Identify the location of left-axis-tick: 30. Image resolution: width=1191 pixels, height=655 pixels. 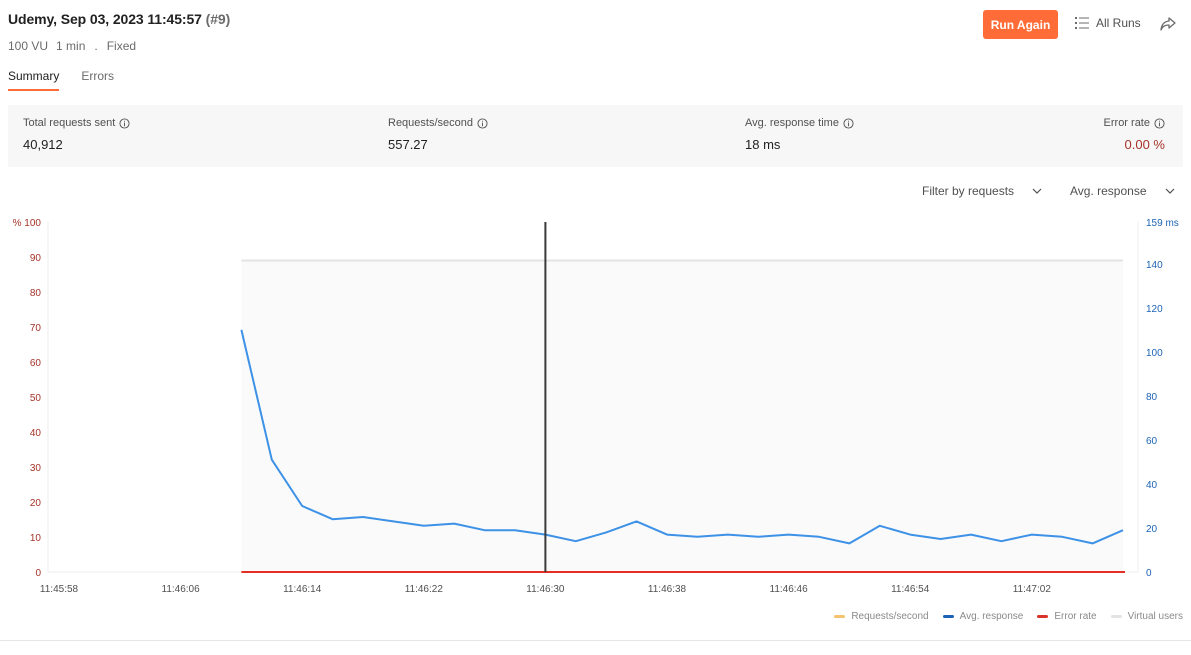
(36, 468).